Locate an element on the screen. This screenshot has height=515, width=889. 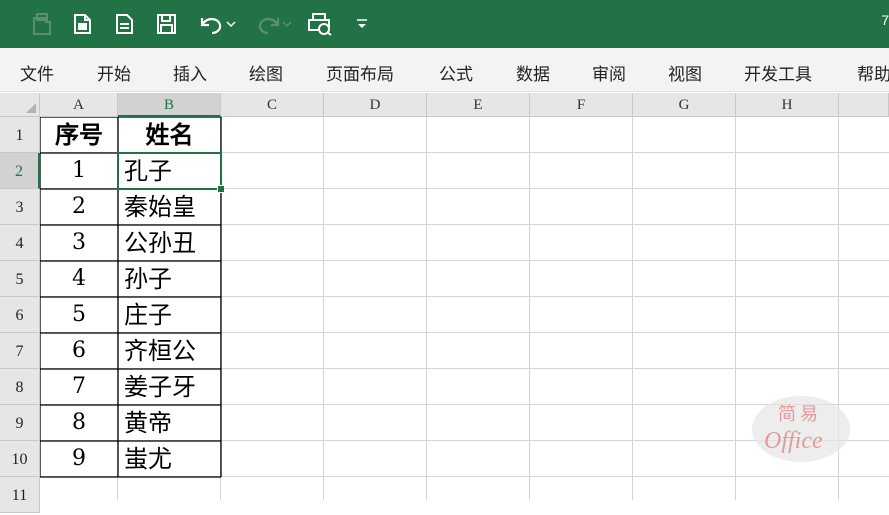
row-header-10: 10 is located at coordinates (20, 459).